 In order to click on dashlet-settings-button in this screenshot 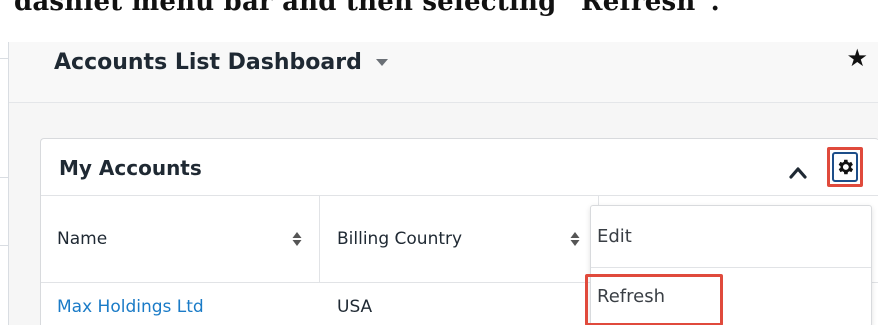, I will do `click(845, 167)`.